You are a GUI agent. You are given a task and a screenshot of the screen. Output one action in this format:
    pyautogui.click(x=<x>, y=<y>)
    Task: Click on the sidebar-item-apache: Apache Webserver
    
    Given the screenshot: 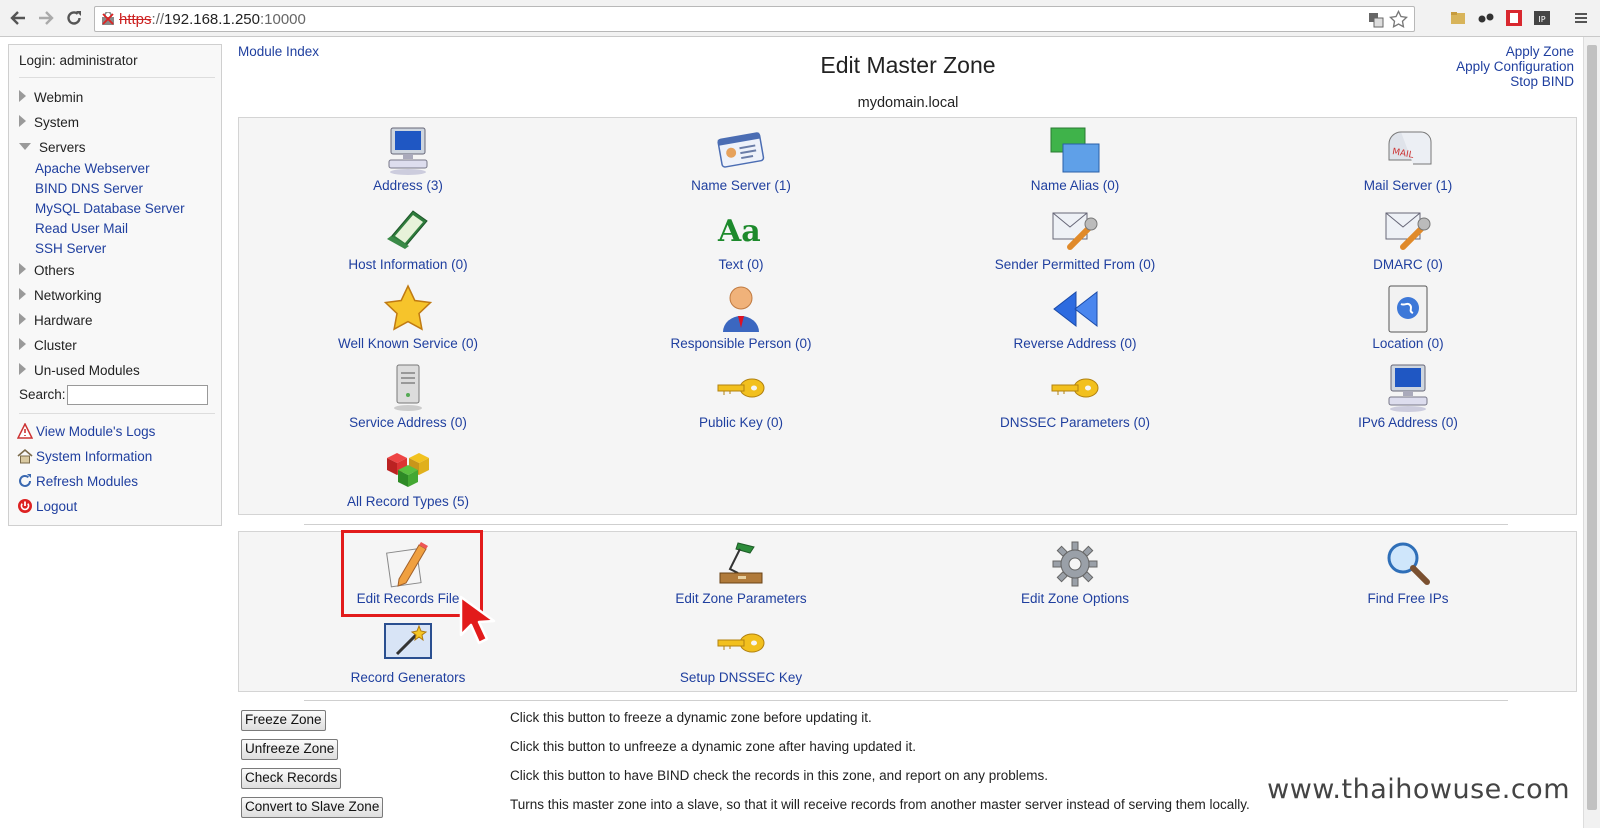 What is the action you would take?
    pyautogui.click(x=92, y=170)
    